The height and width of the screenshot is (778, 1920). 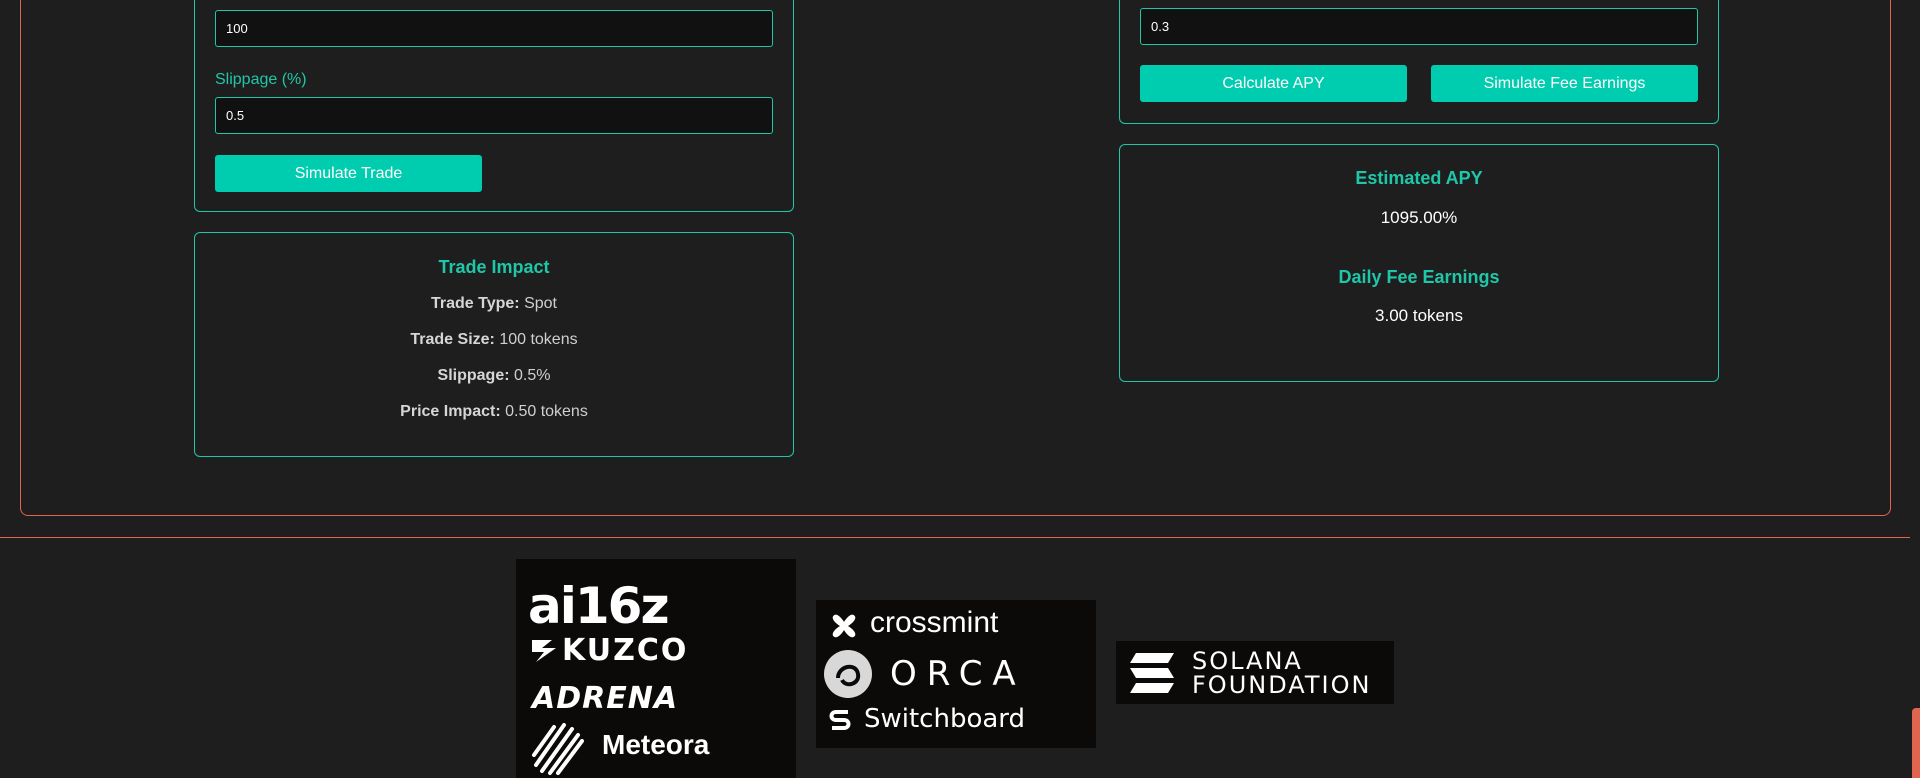 I want to click on trade-size-label: Trade Size:, so click(x=452, y=339).